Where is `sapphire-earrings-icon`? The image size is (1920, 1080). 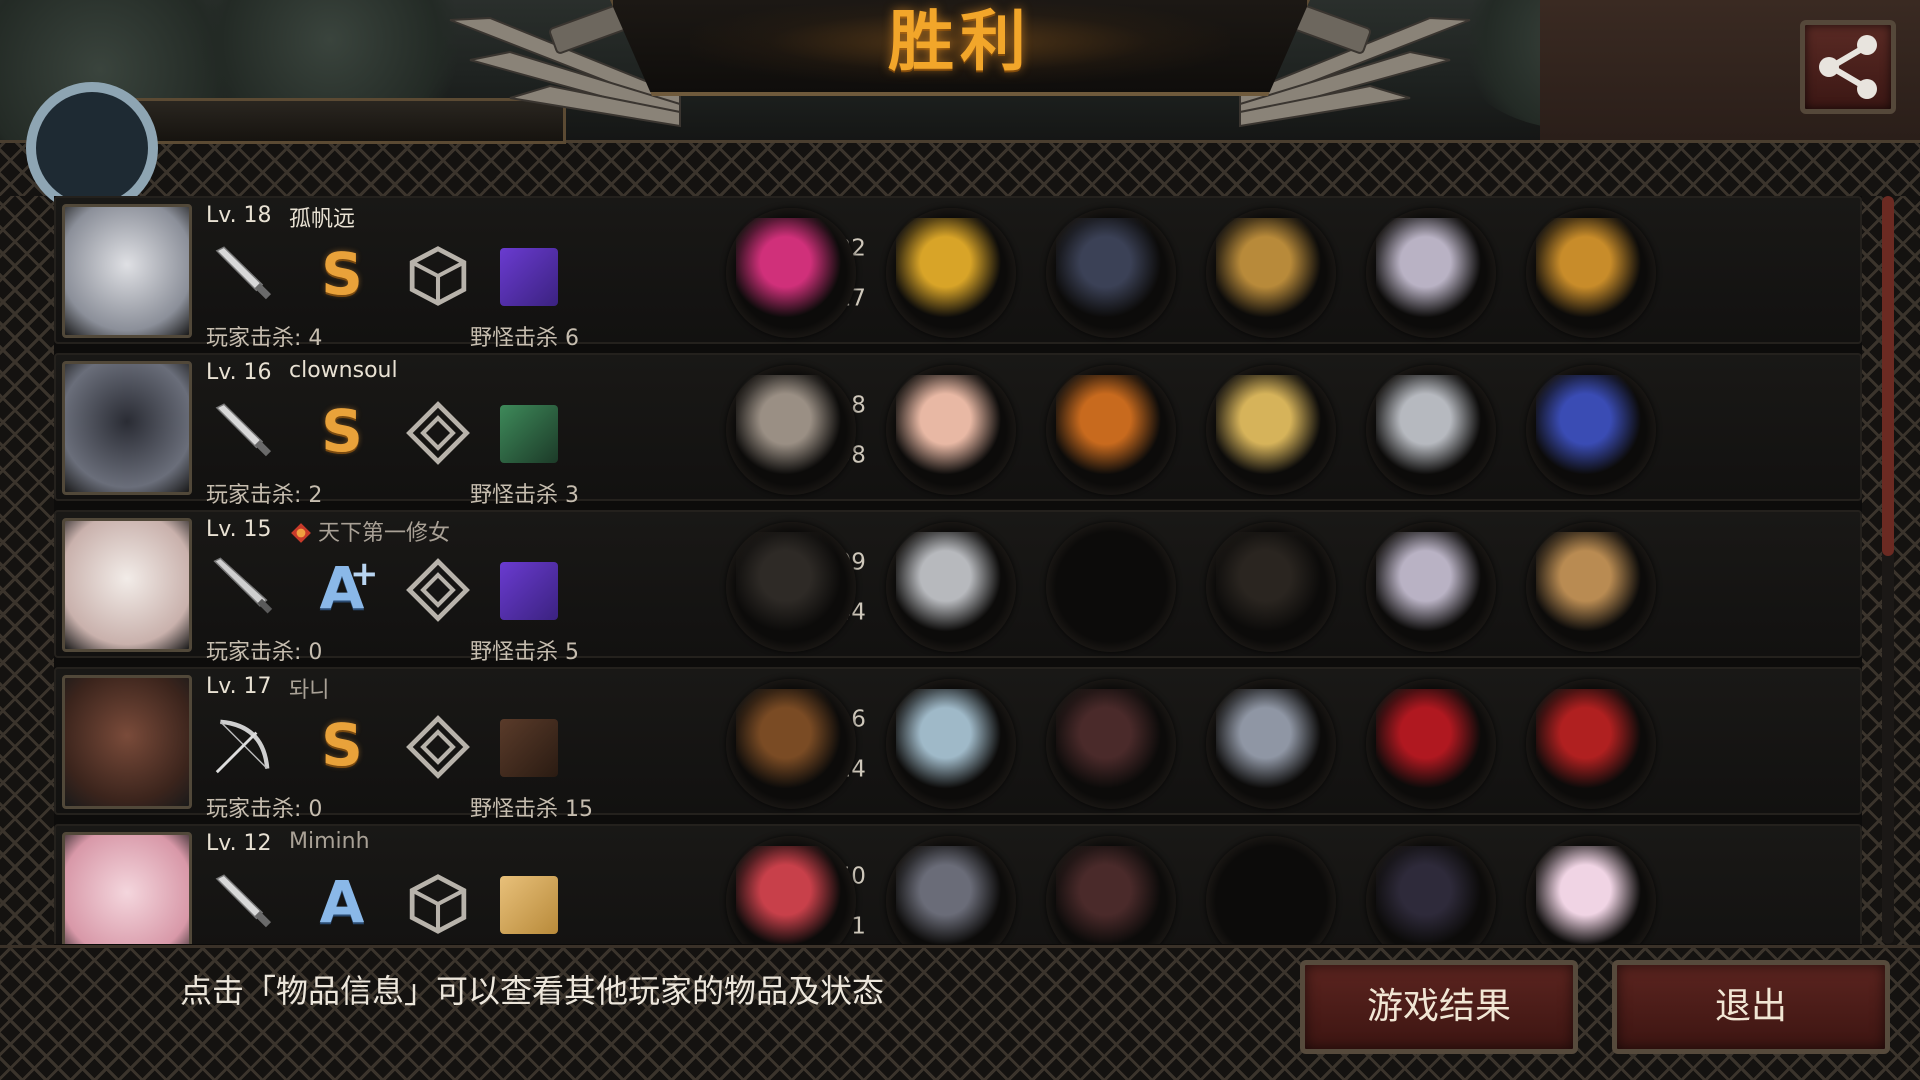
sapphire-earrings-icon is located at coordinates (1591, 273).